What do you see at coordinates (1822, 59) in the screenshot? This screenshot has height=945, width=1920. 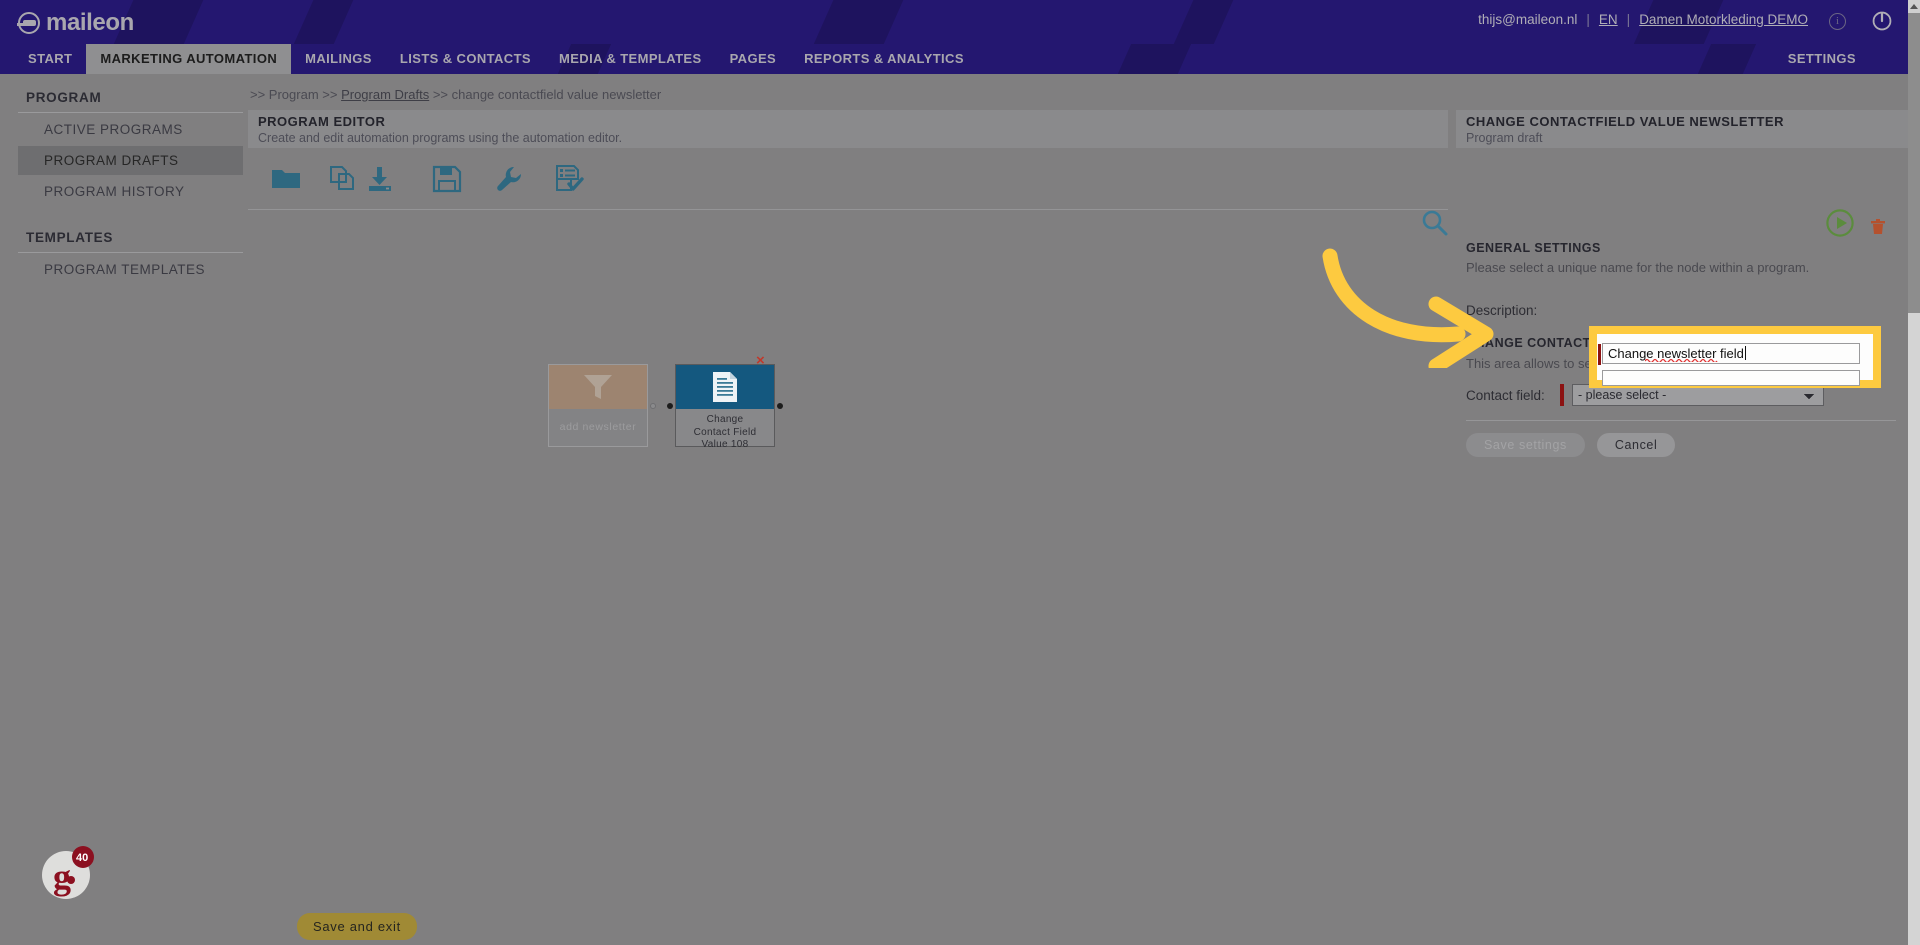 I see `nav-item-settings: SETTINGS` at bounding box center [1822, 59].